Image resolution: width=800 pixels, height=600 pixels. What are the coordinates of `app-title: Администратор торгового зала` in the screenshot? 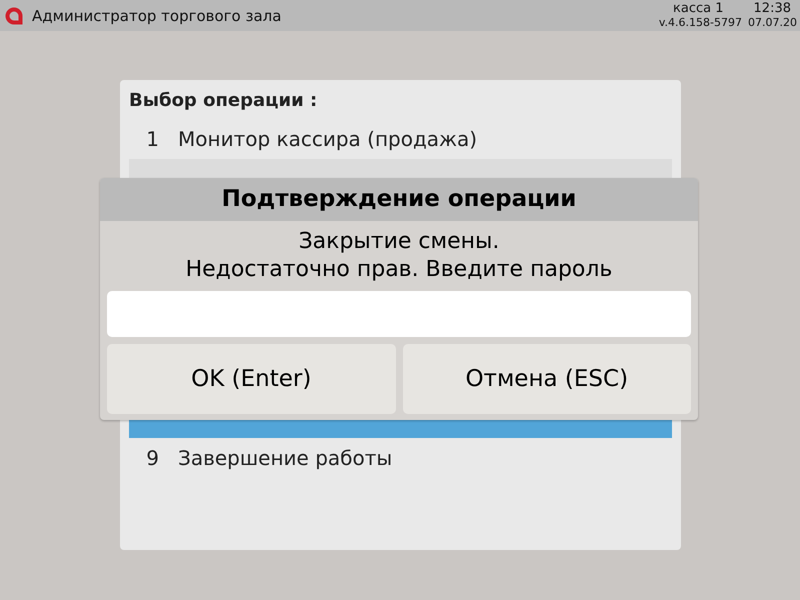 It's located at (157, 15).